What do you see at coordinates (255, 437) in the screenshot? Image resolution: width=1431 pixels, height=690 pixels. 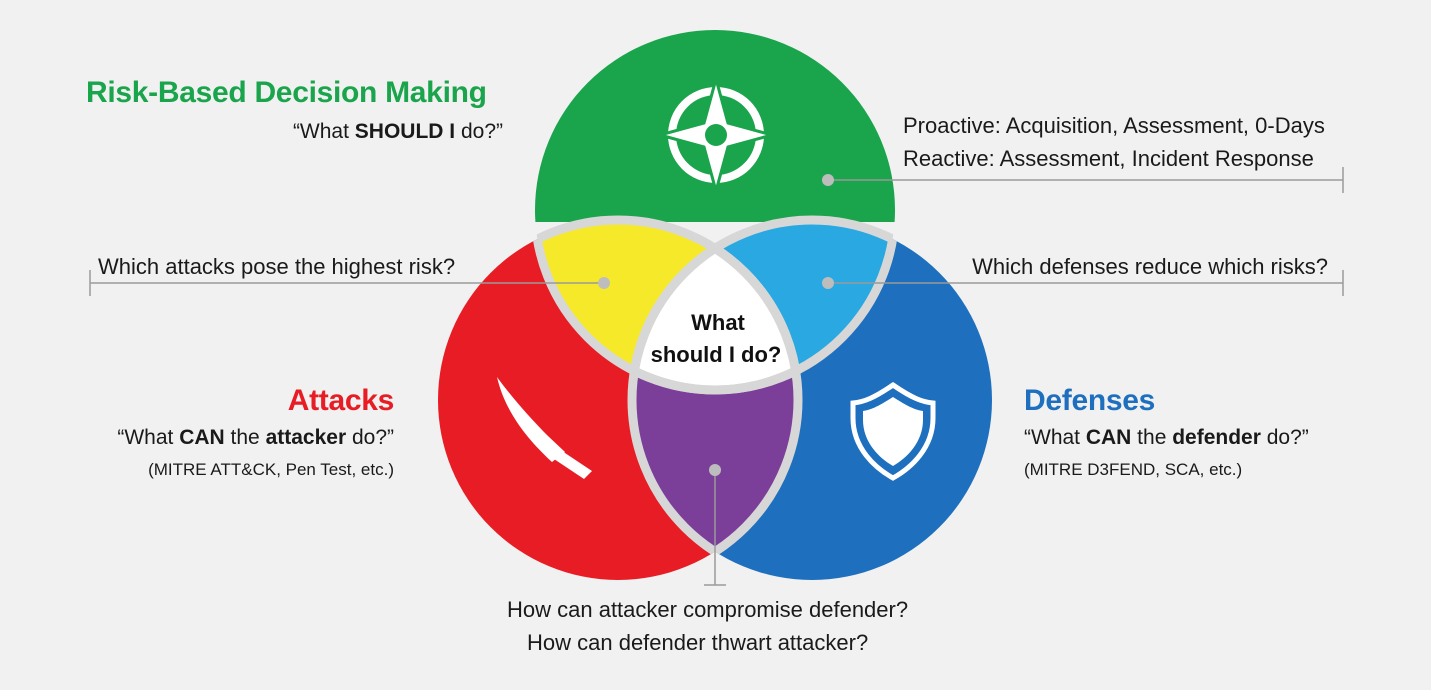 I see `attacks-quote: “What CAN the attacker do?”` at bounding box center [255, 437].